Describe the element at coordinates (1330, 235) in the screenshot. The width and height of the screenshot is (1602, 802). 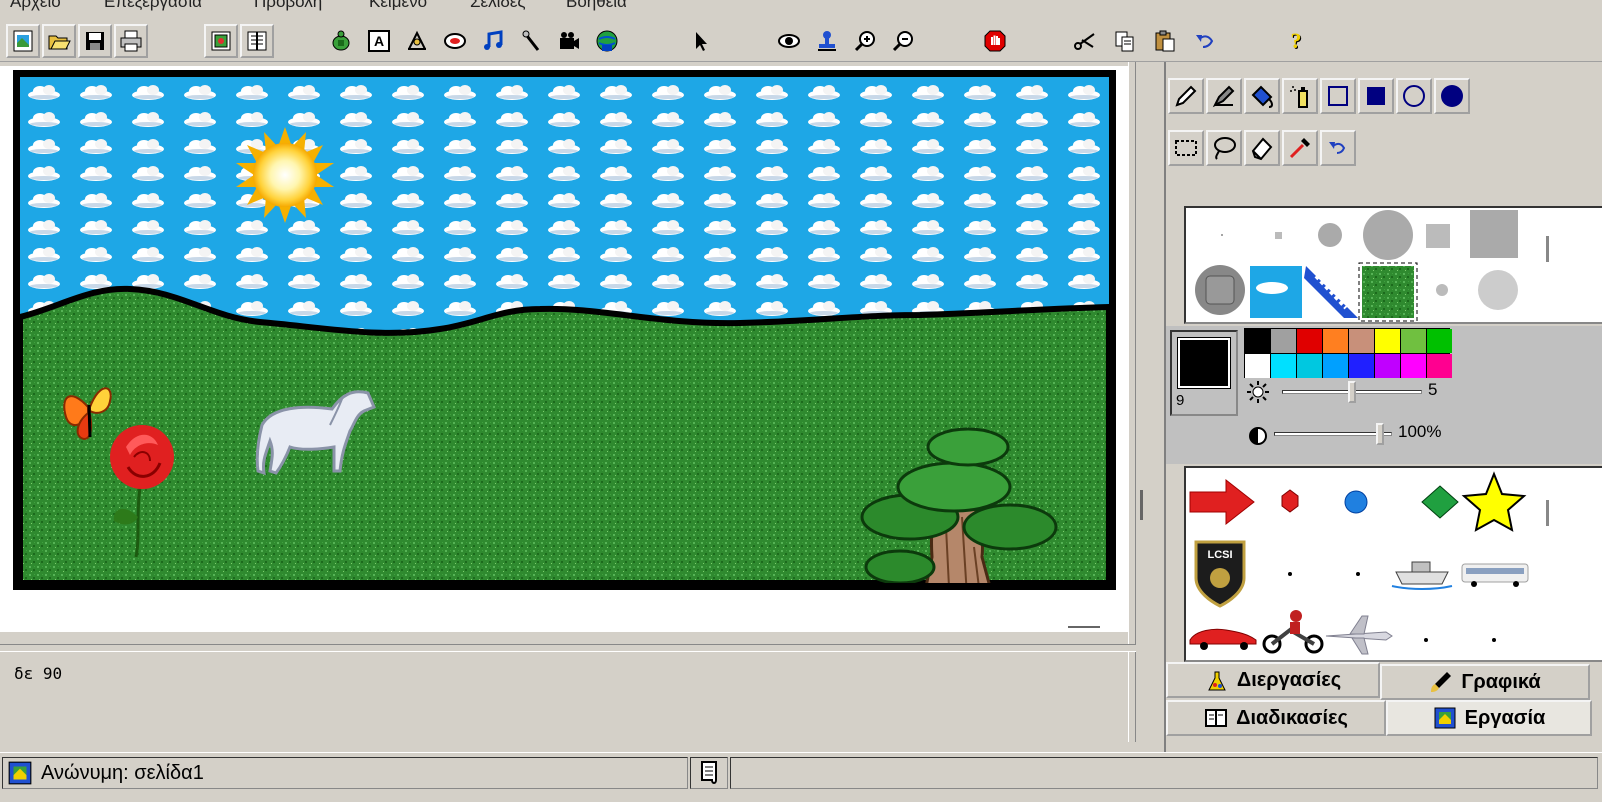
I see `brush-circle-medium` at that location.